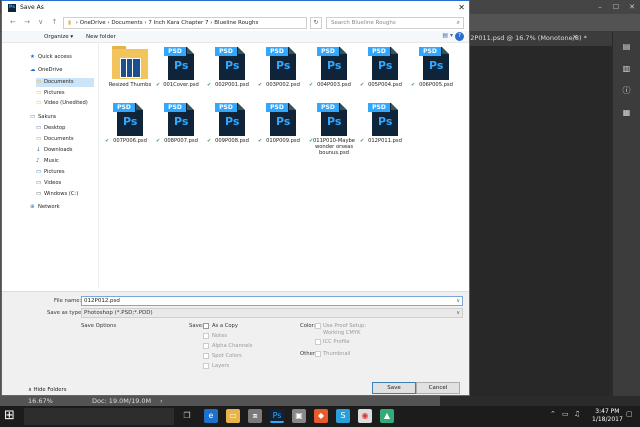 This screenshot has height=427, width=640. Describe the element at coordinates (461, 7) in the screenshot. I see `close-dialog-icon: ✕` at that location.